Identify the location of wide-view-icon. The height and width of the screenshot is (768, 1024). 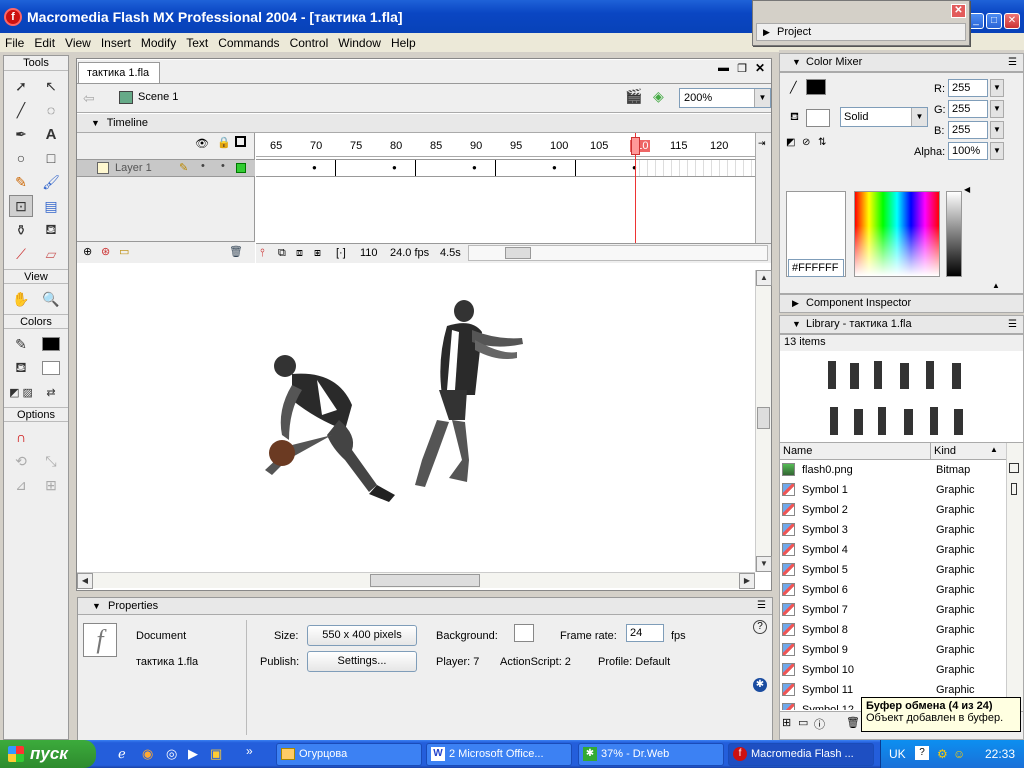
(1014, 468).